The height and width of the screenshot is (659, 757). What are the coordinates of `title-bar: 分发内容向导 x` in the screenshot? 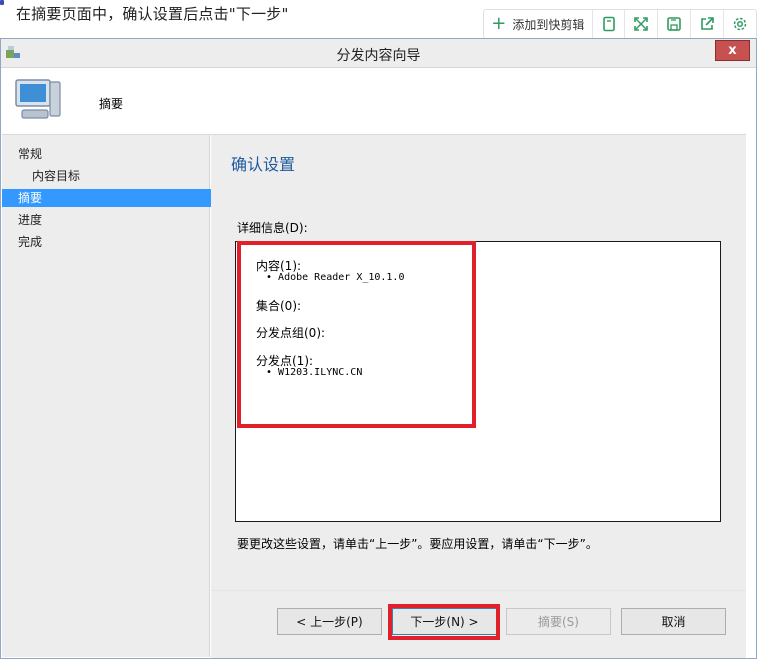 It's located at (378, 53).